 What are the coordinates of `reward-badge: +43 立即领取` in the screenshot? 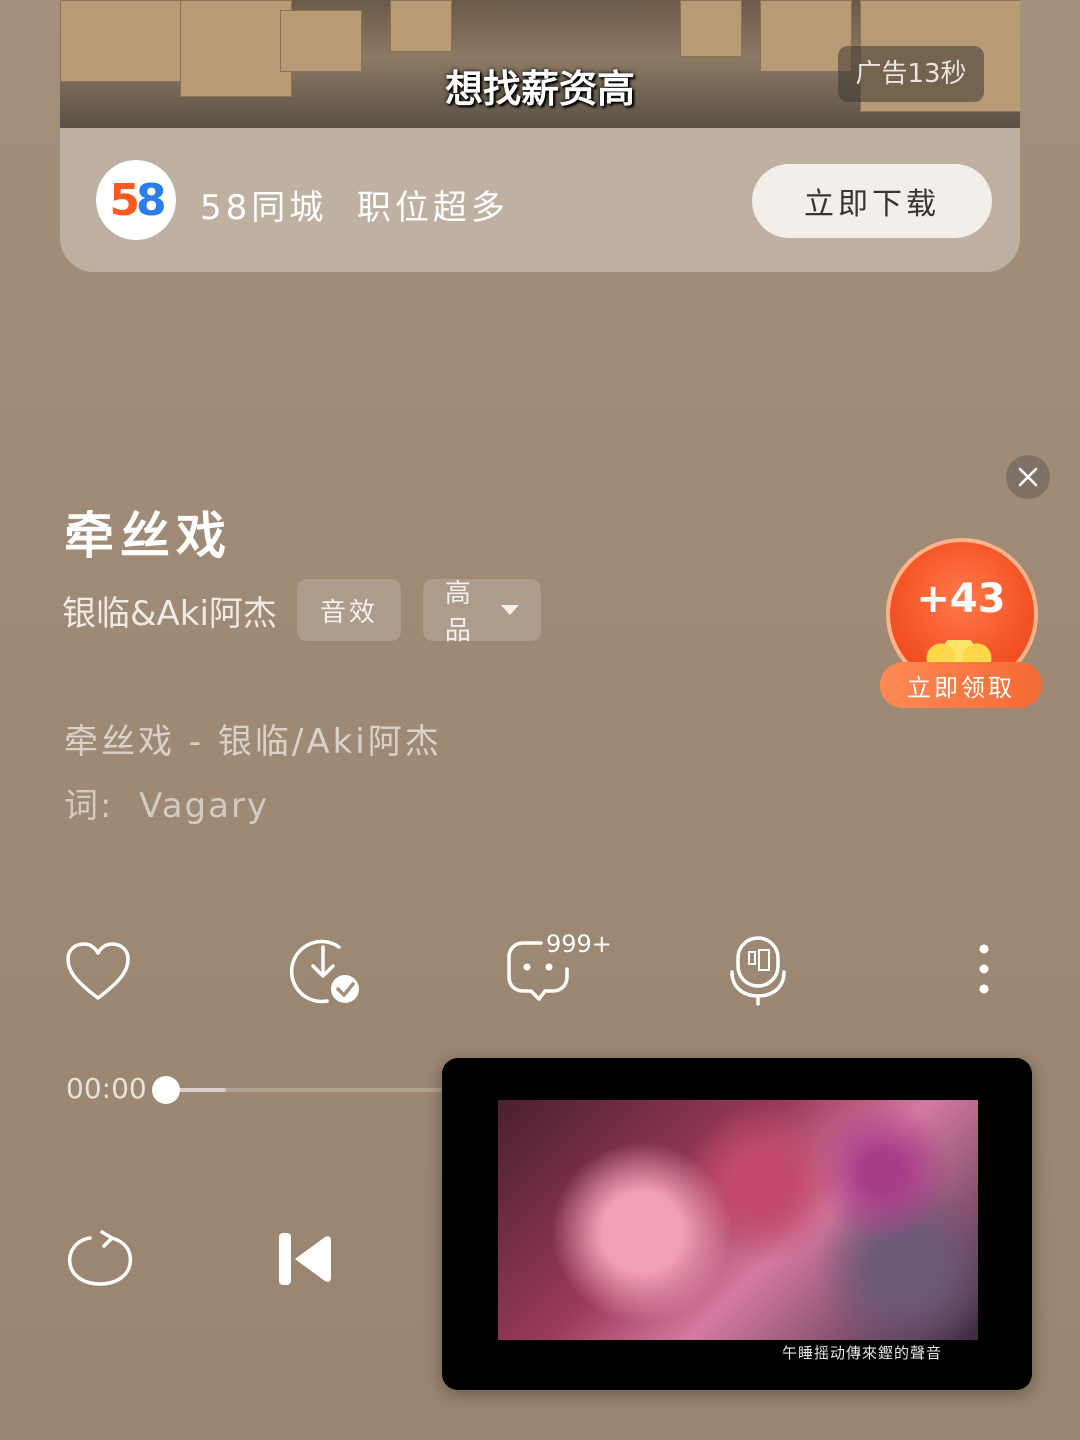 It's located at (961, 624).